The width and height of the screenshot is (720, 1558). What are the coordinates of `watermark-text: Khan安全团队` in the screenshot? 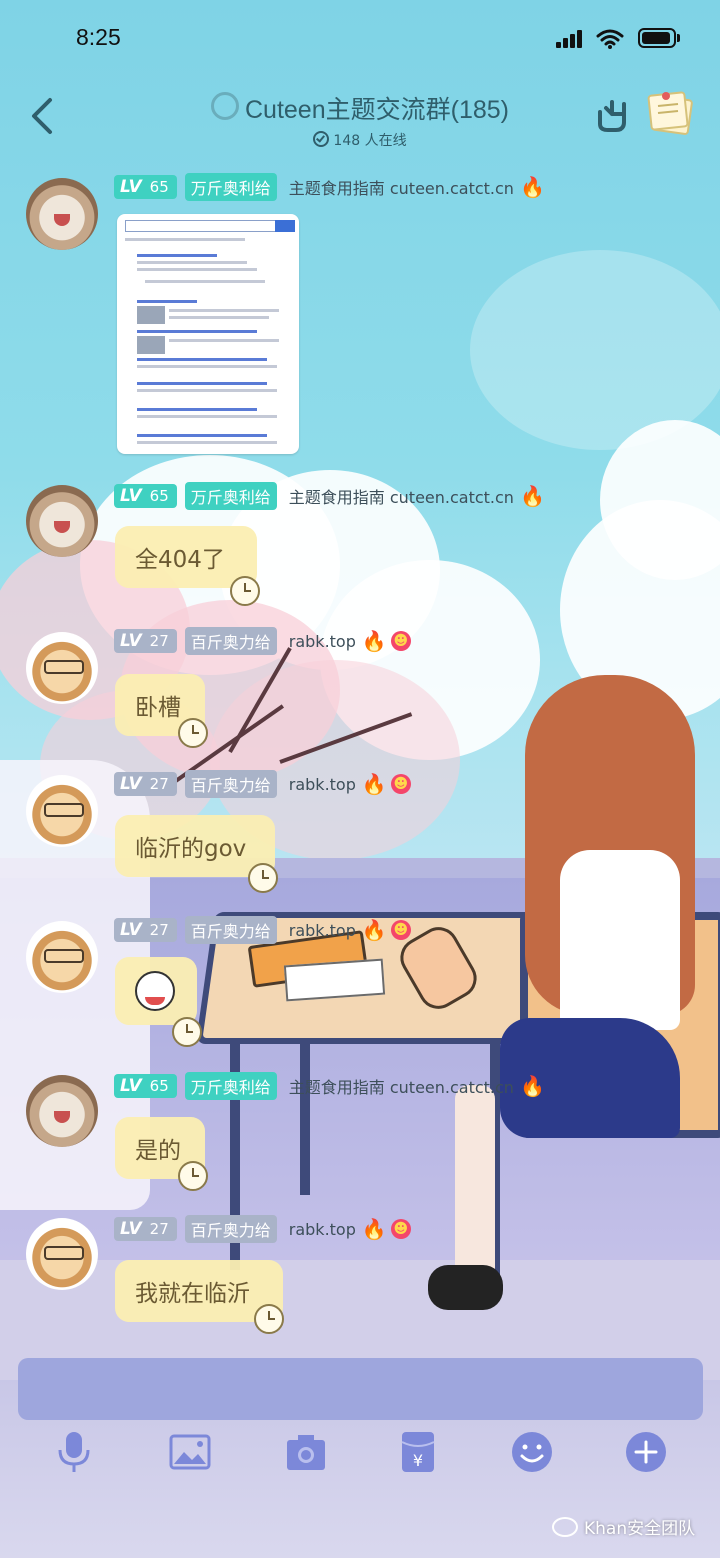 It's located at (640, 1529).